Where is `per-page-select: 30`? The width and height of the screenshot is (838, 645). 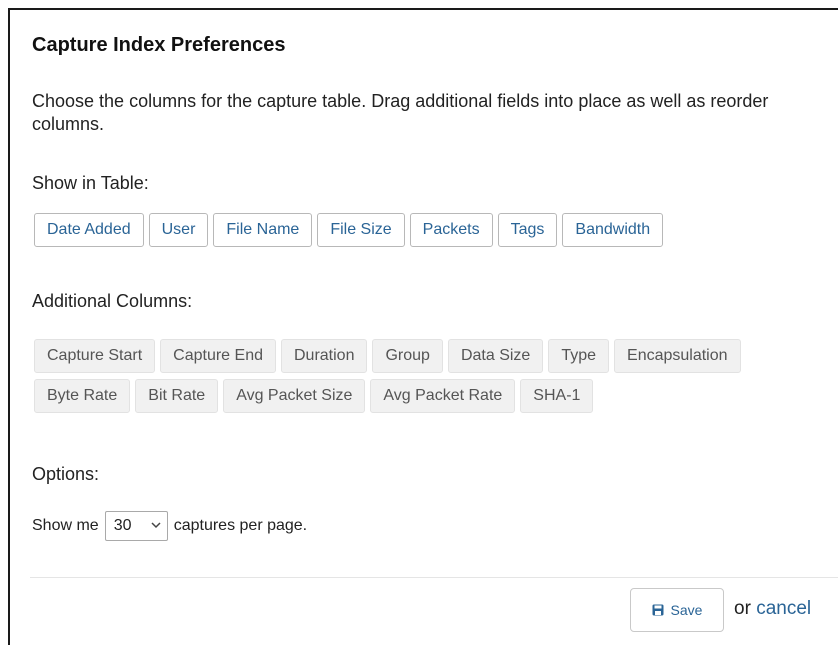 per-page-select: 30 is located at coordinates (136, 526).